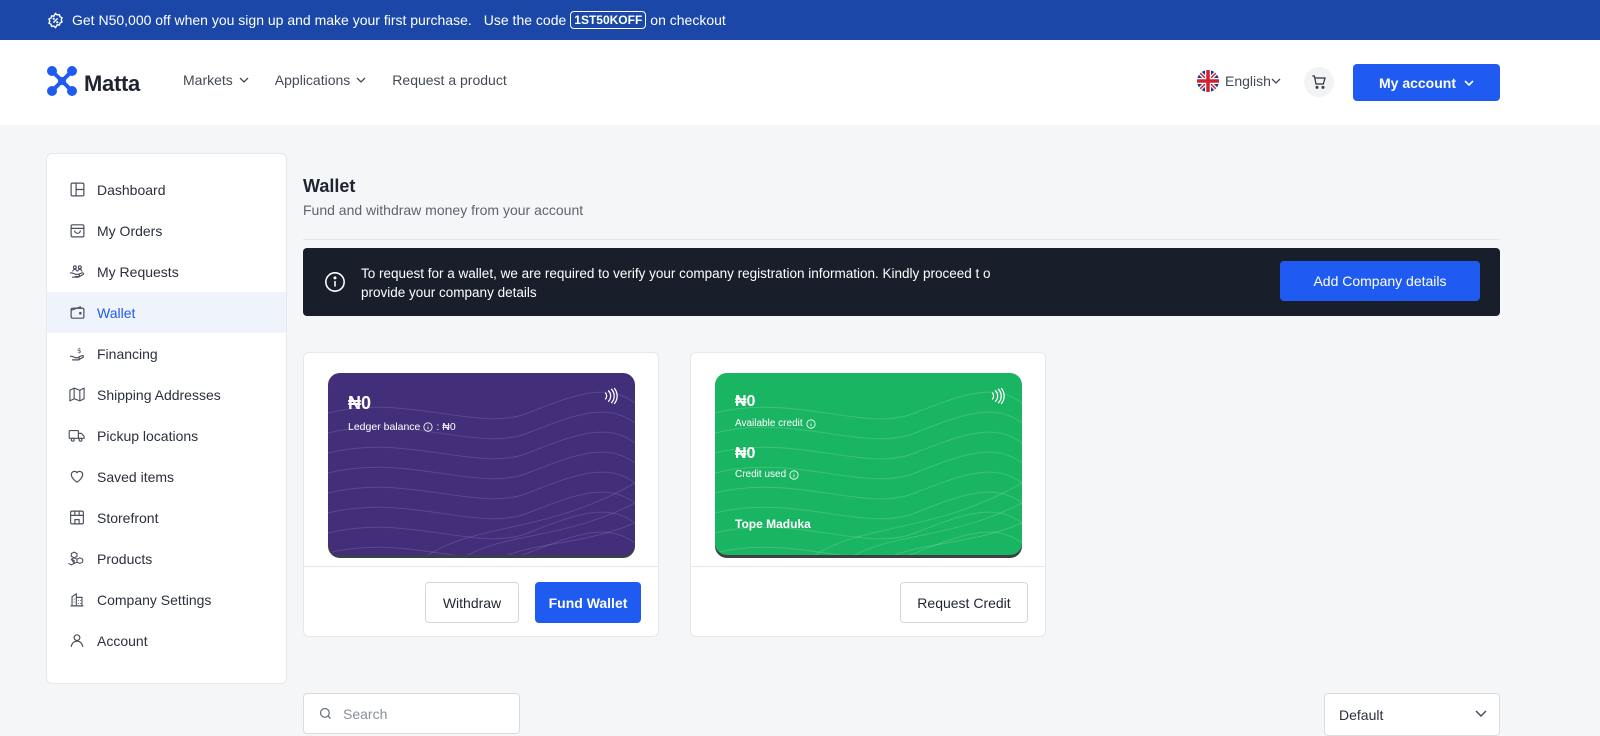 The image size is (1600, 736). Describe the element at coordinates (964, 602) in the screenshot. I see `request-credit-button: Request Credit` at that location.